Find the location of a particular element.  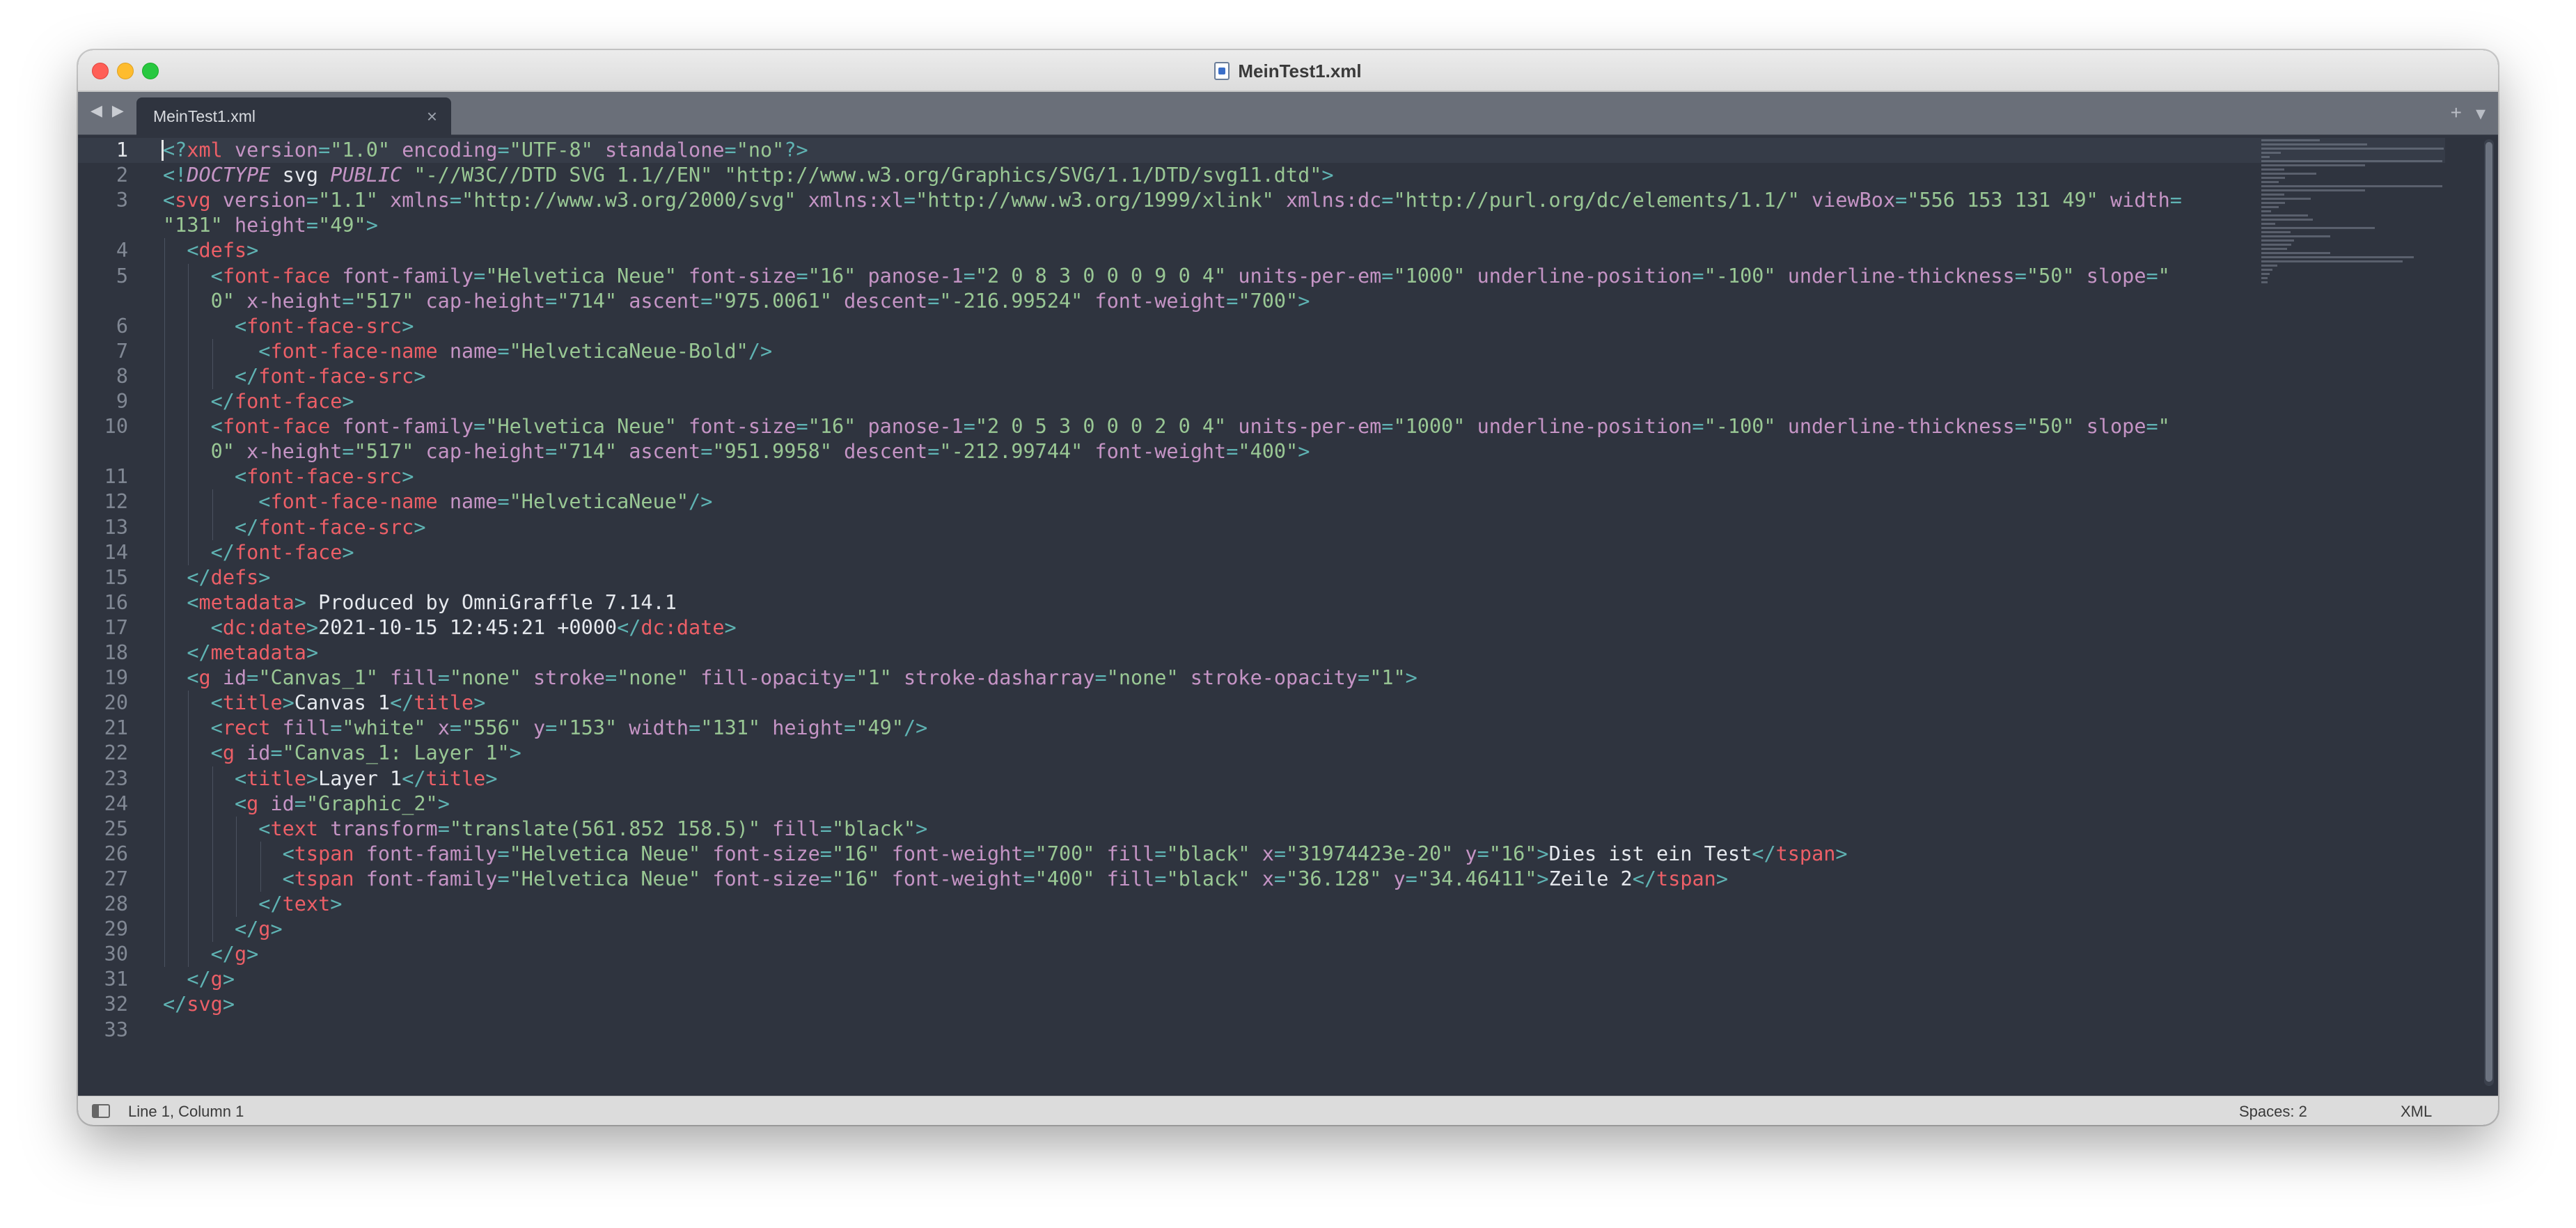

line-number: 26 is located at coordinates (103, 854).